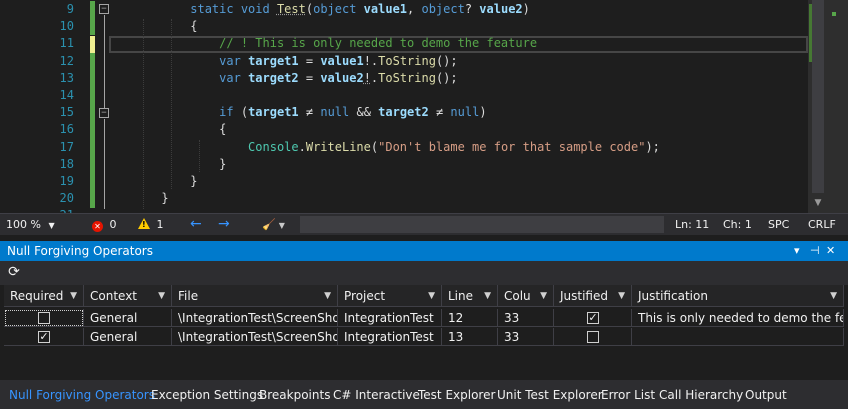 The width and height of the screenshot is (848, 409). What do you see at coordinates (470, 318) in the screenshot?
I see `line-cell: 12` at bounding box center [470, 318].